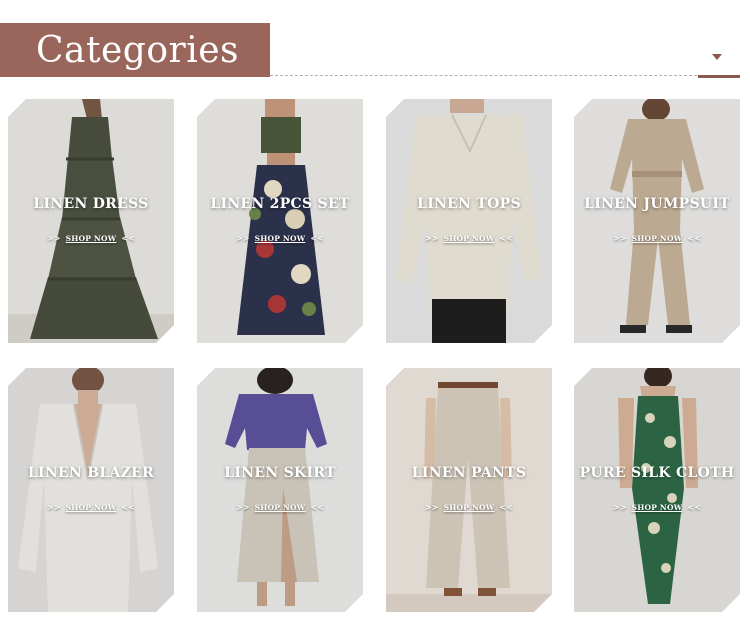 The width and height of the screenshot is (750, 640). What do you see at coordinates (280, 204) in the screenshot?
I see `category-label: LINEN 2PCS SET` at bounding box center [280, 204].